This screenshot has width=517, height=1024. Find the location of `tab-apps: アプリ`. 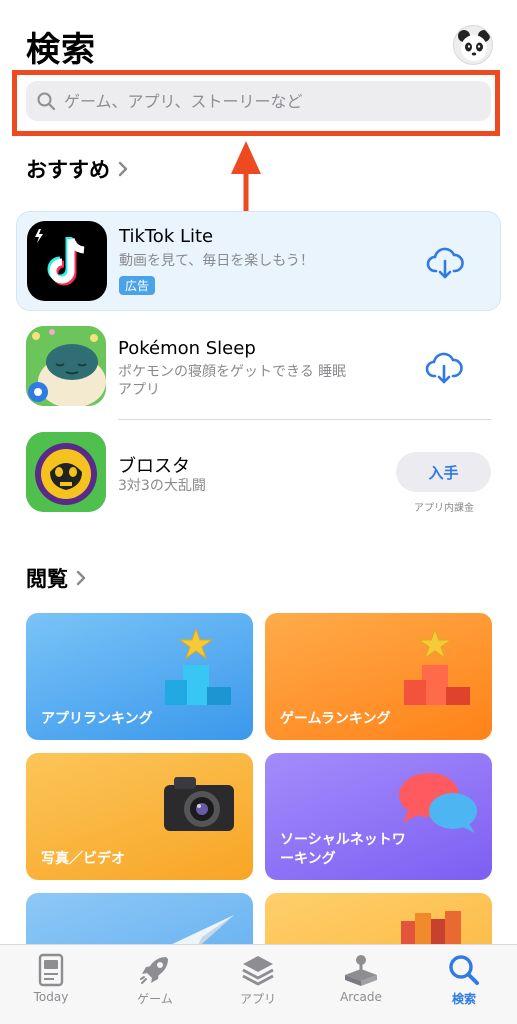

tab-apps: アプリ is located at coordinates (258, 980).